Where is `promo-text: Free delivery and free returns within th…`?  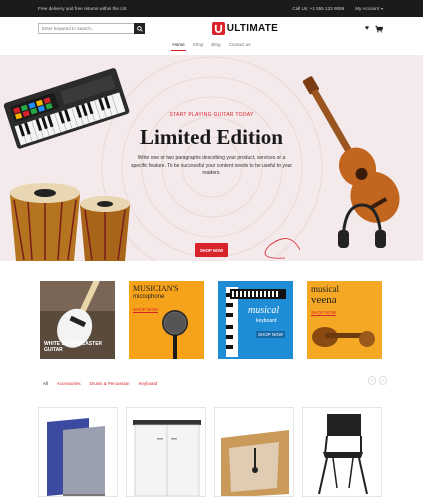
promo-text: Free delivery and free returns within th… is located at coordinates (82, 8).